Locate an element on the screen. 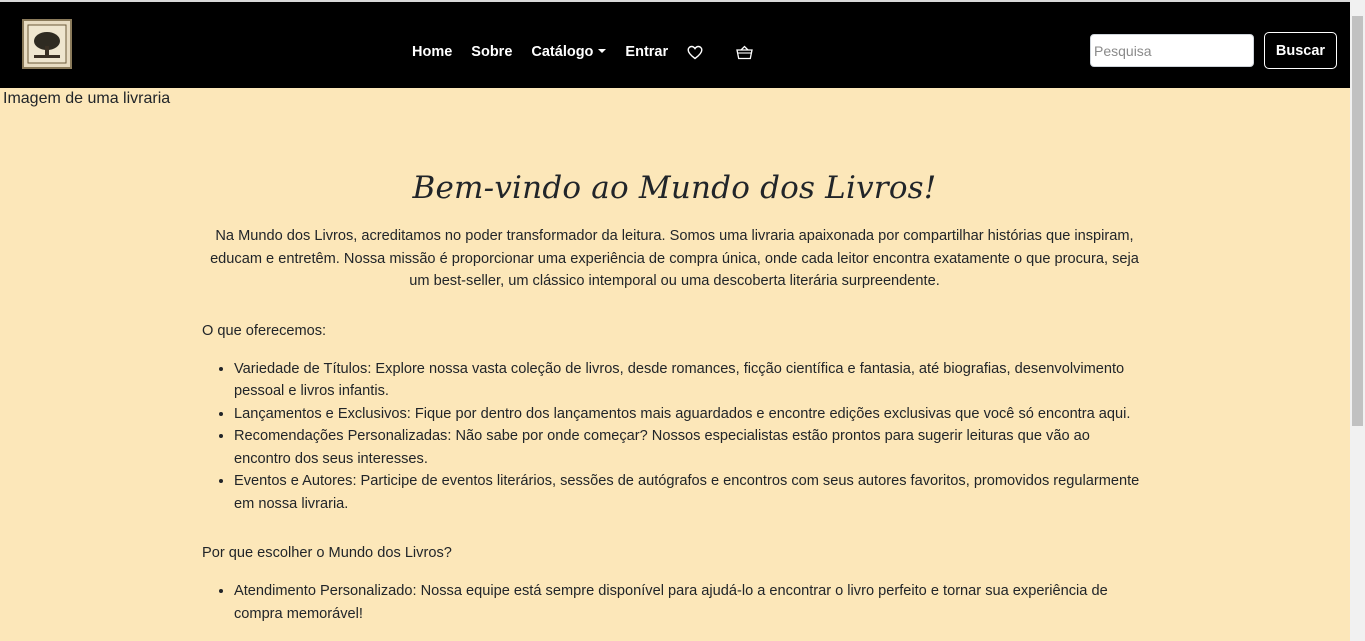 This screenshot has width=1365, height=641. nav-login-link: Entrar is located at coordinates (646, 52).